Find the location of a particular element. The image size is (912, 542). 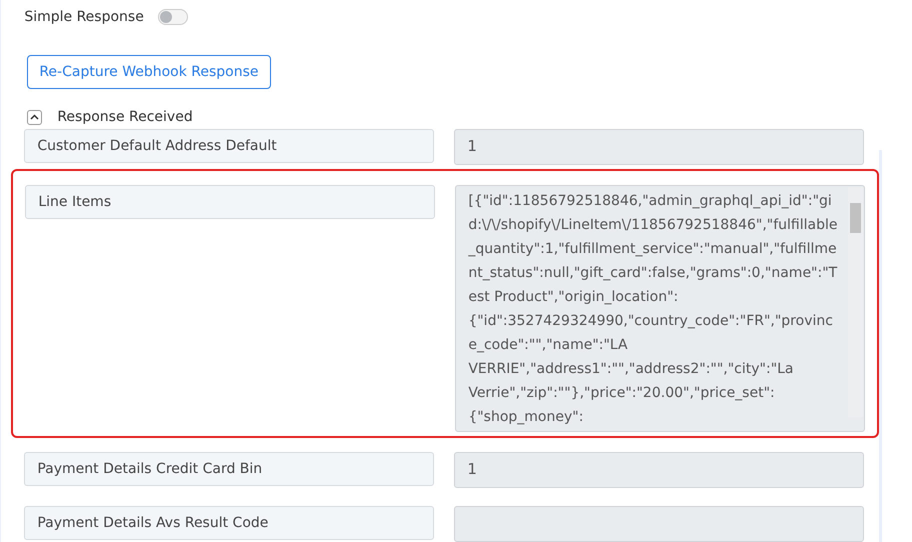

toggle-label: Simple Response is located at coordinates (84, 16).